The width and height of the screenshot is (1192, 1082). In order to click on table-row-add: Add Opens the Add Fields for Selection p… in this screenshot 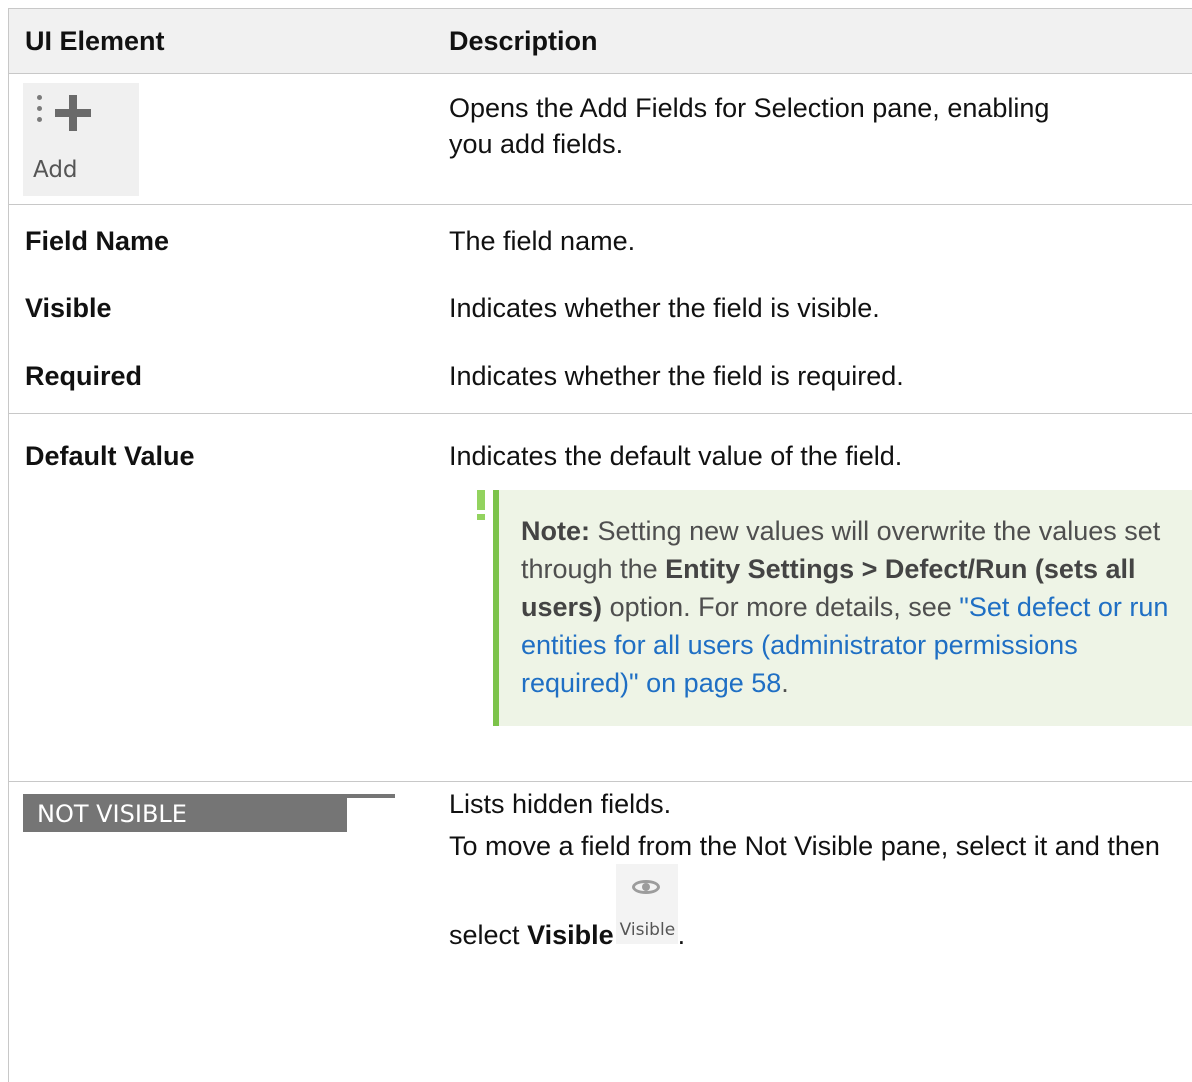, I will do `click(600, 139)`.